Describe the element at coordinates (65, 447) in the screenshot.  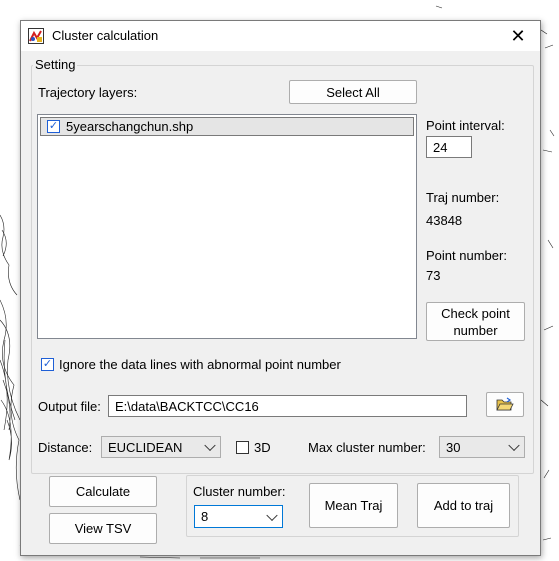
I see `distance-label: Distance:` at that location.